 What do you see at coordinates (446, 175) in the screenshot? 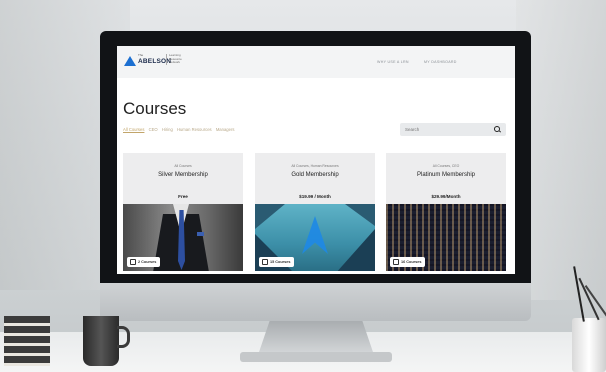
I see `card-title: Platinum Membership` at bounding box center [446, 175].